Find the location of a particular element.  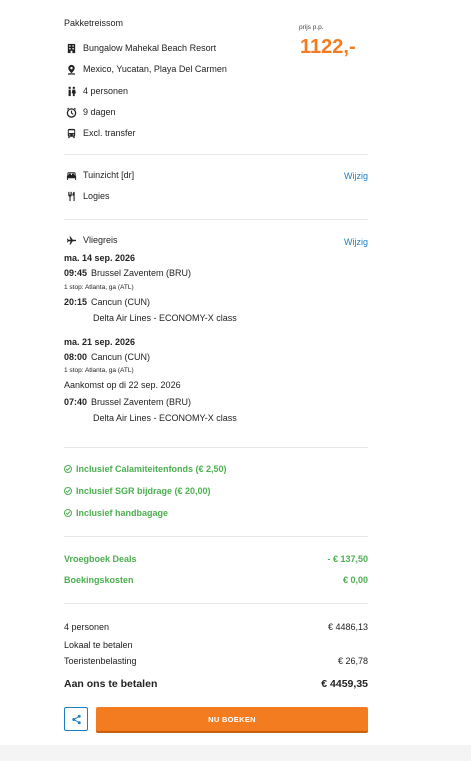

people-icon is located at coordinates (71, 91).